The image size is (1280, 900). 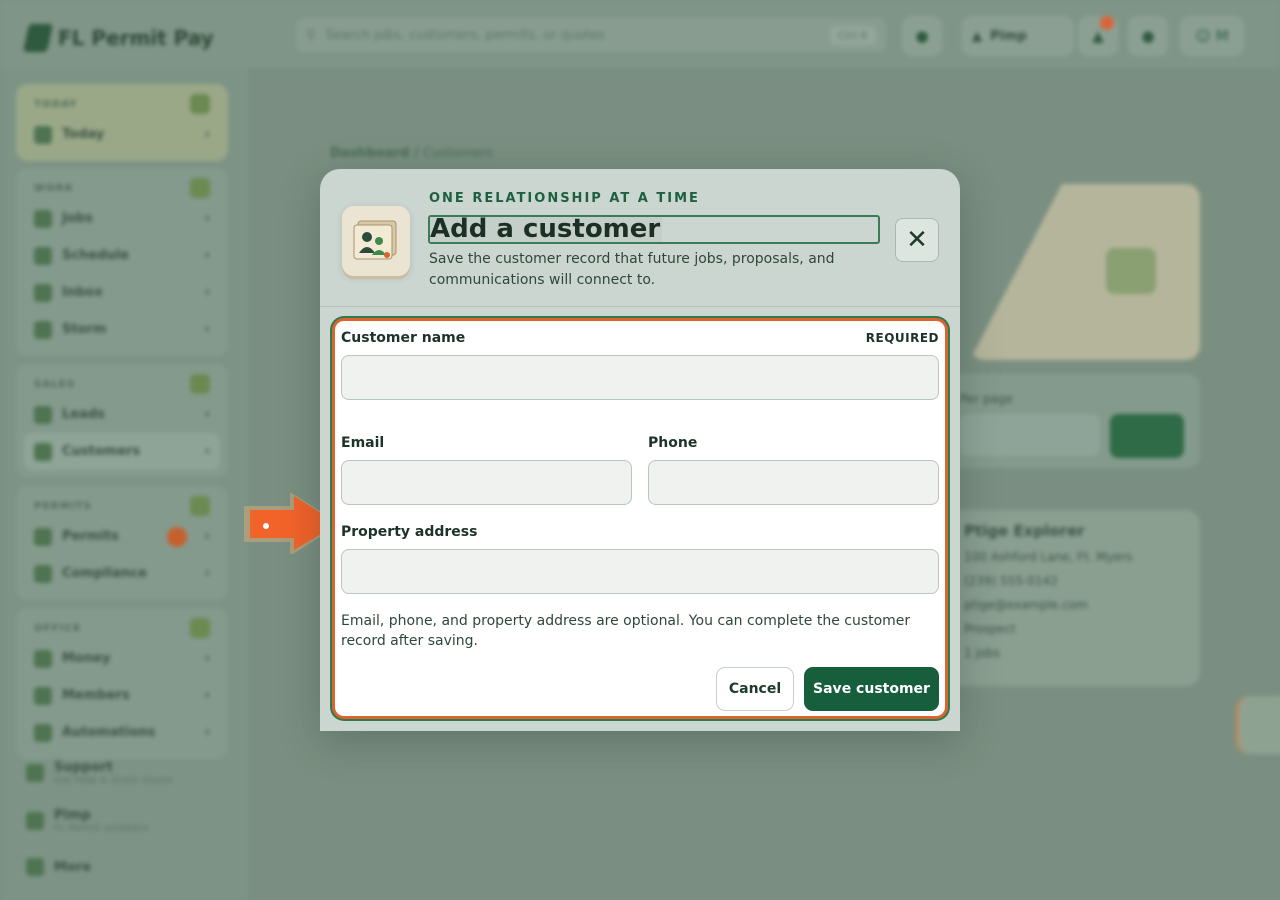 What do you see at coordinates (55, 384) in the screenshot?
I see `group-title-text: SALES` at bounding box center [55, 384].